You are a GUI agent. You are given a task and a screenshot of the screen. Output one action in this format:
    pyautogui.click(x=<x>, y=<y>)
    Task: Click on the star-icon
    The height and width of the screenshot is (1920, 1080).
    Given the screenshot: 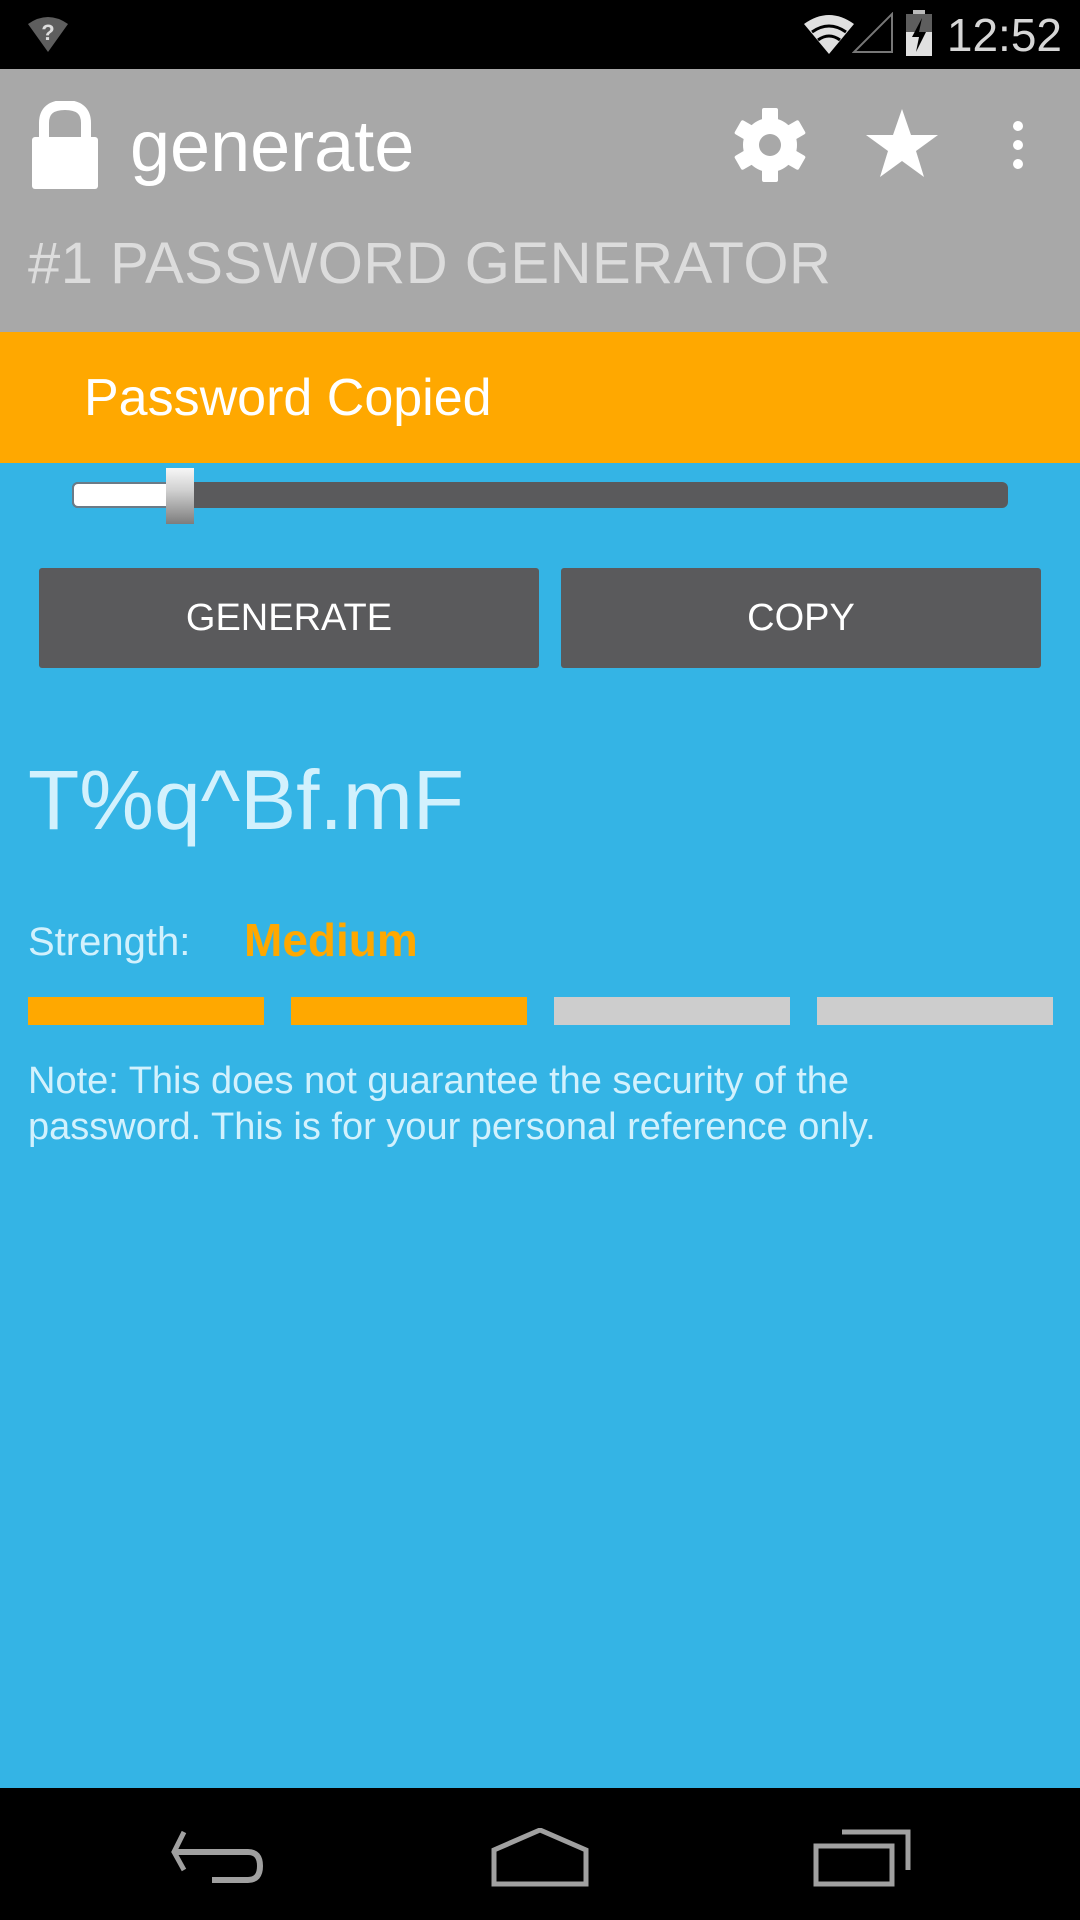 What is the action you would take?
    pyautogui.click(x=902, y=143)
    